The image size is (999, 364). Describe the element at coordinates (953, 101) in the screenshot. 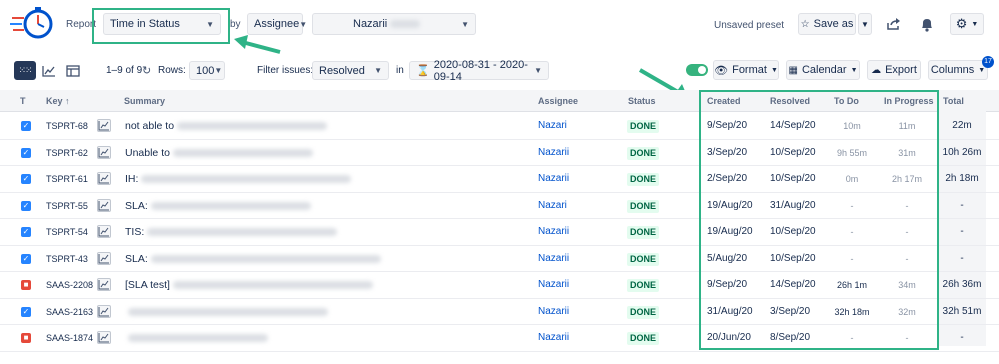

I see `header-total: Total` at that location.